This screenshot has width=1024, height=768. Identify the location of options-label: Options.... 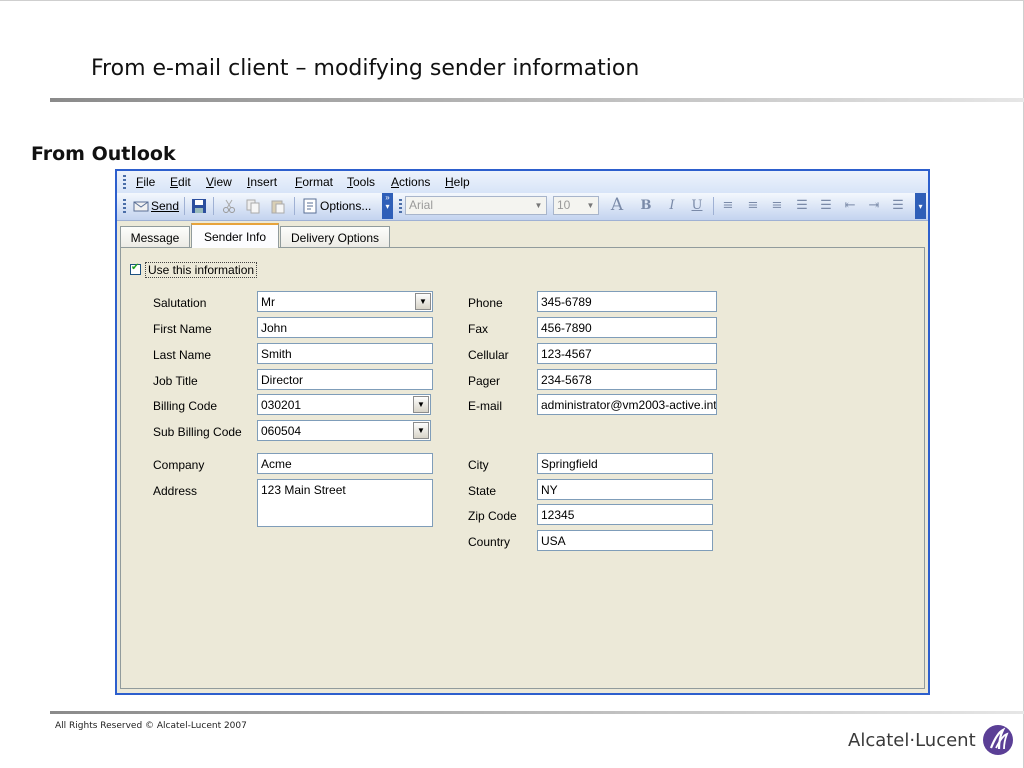
(346, 206).